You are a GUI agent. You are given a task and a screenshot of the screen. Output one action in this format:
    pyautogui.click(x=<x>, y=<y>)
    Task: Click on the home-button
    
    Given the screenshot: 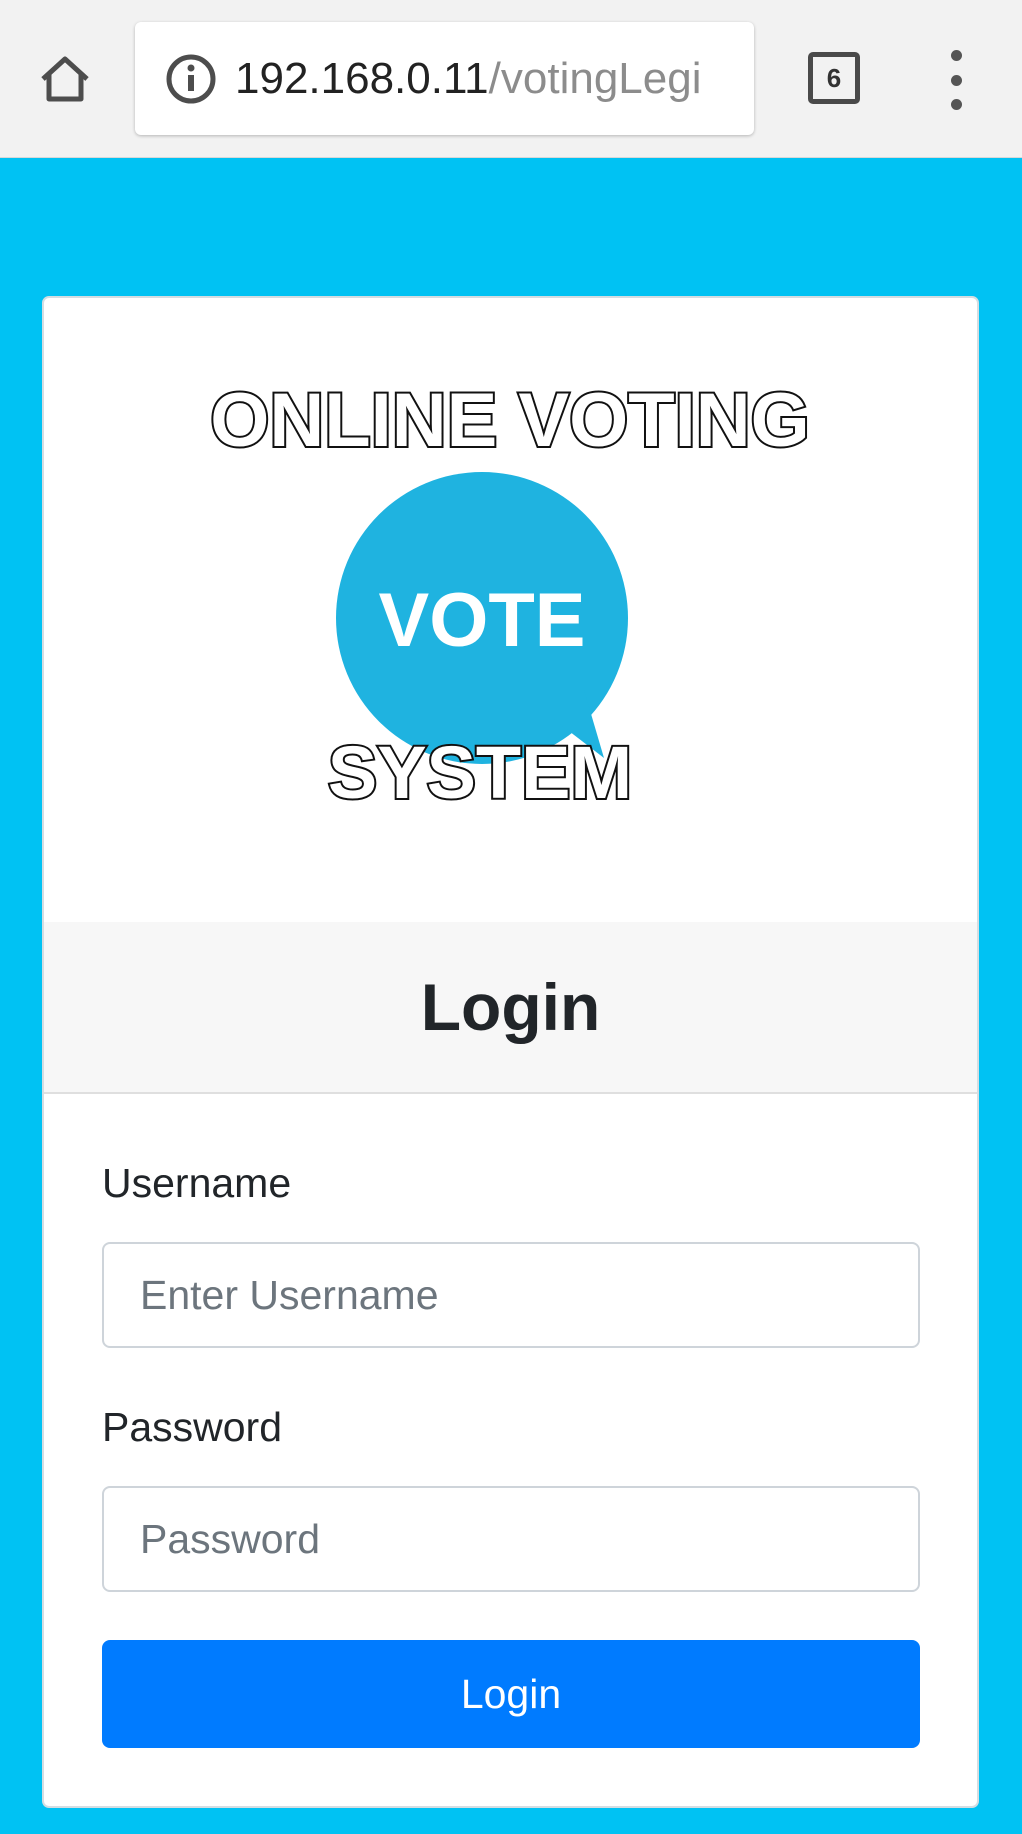 What is the action you would take?
    pyautogui.click(x=65, y=79)
    